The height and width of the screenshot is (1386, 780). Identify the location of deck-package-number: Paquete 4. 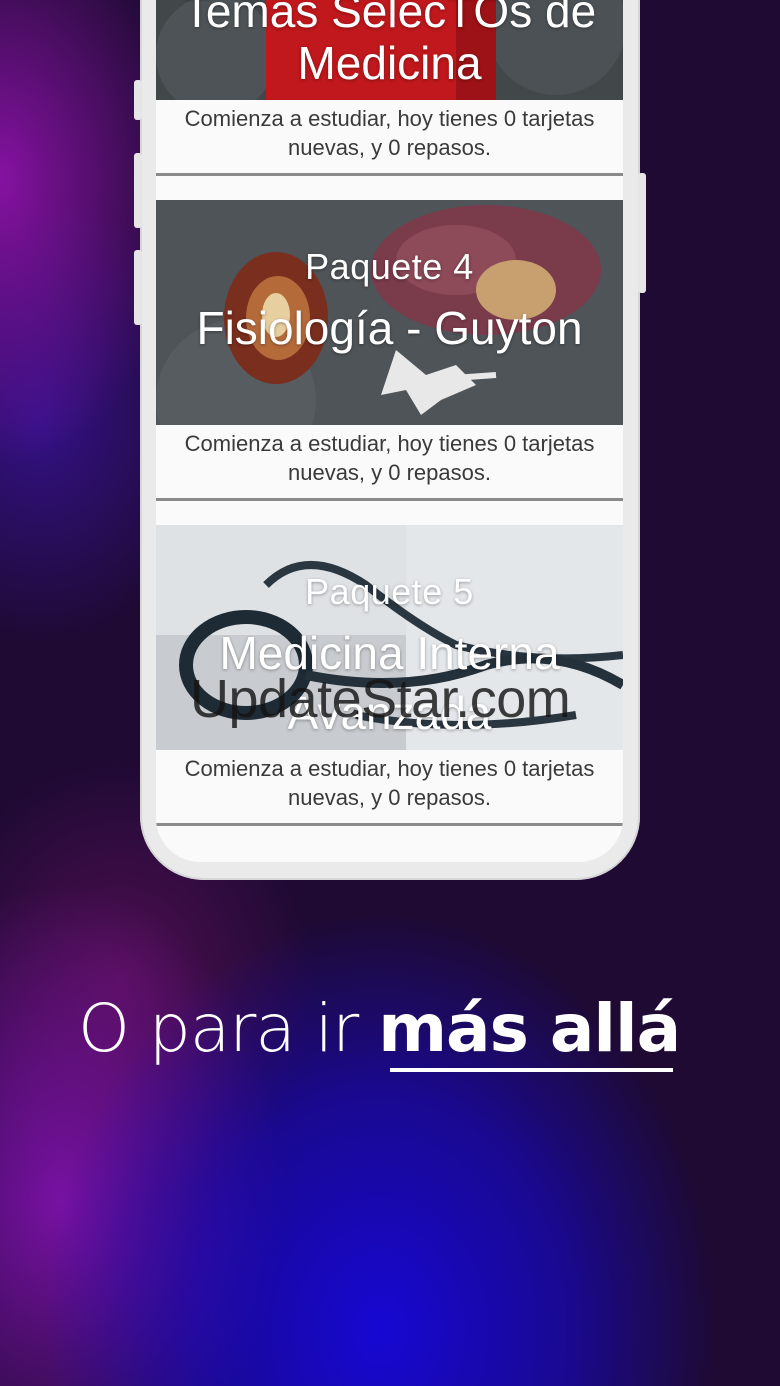
(389, 266).